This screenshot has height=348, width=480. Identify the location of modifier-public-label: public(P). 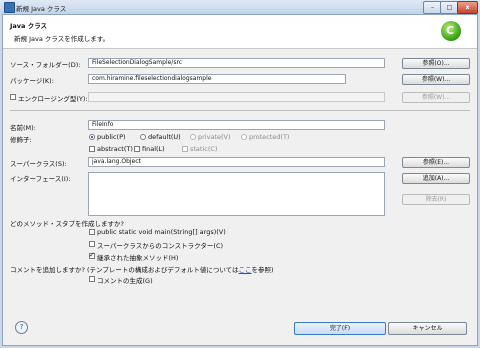
(111, 137).